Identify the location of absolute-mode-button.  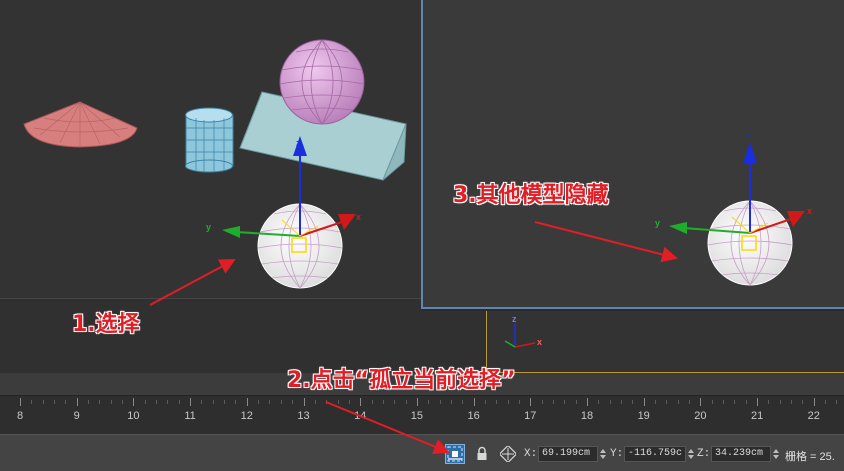
(508, 454).